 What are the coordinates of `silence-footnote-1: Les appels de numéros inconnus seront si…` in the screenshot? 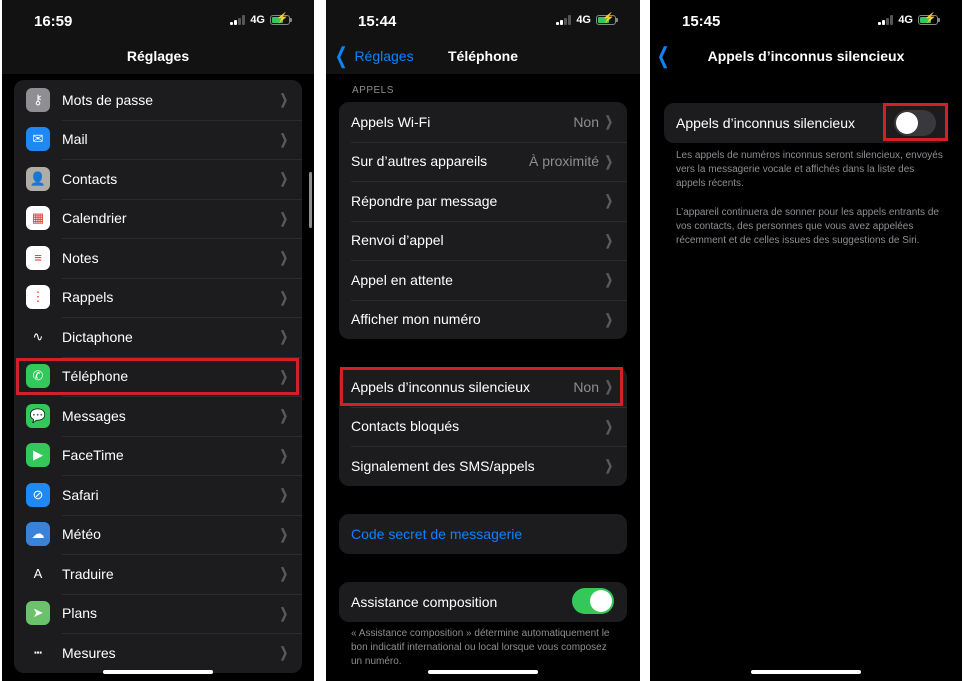 It's located at (809, 169).